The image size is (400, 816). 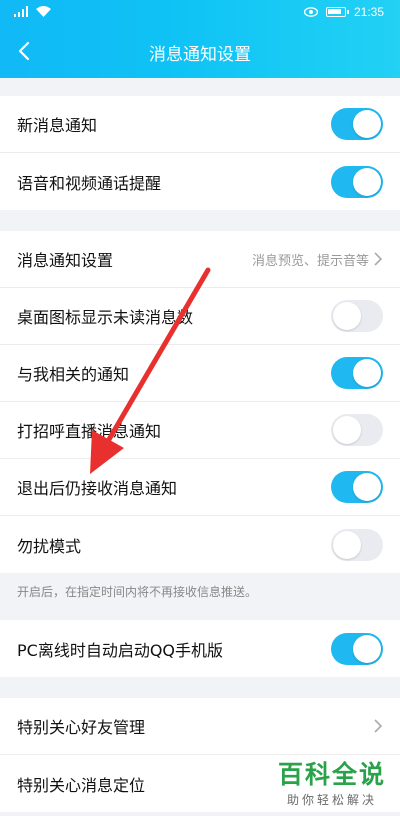 What do you see at coordinates (200, 181) in the screenshot?
I see `row-voice-video-call-reminder: 语音和视频通话提醒` at bounding box center [200, 181].